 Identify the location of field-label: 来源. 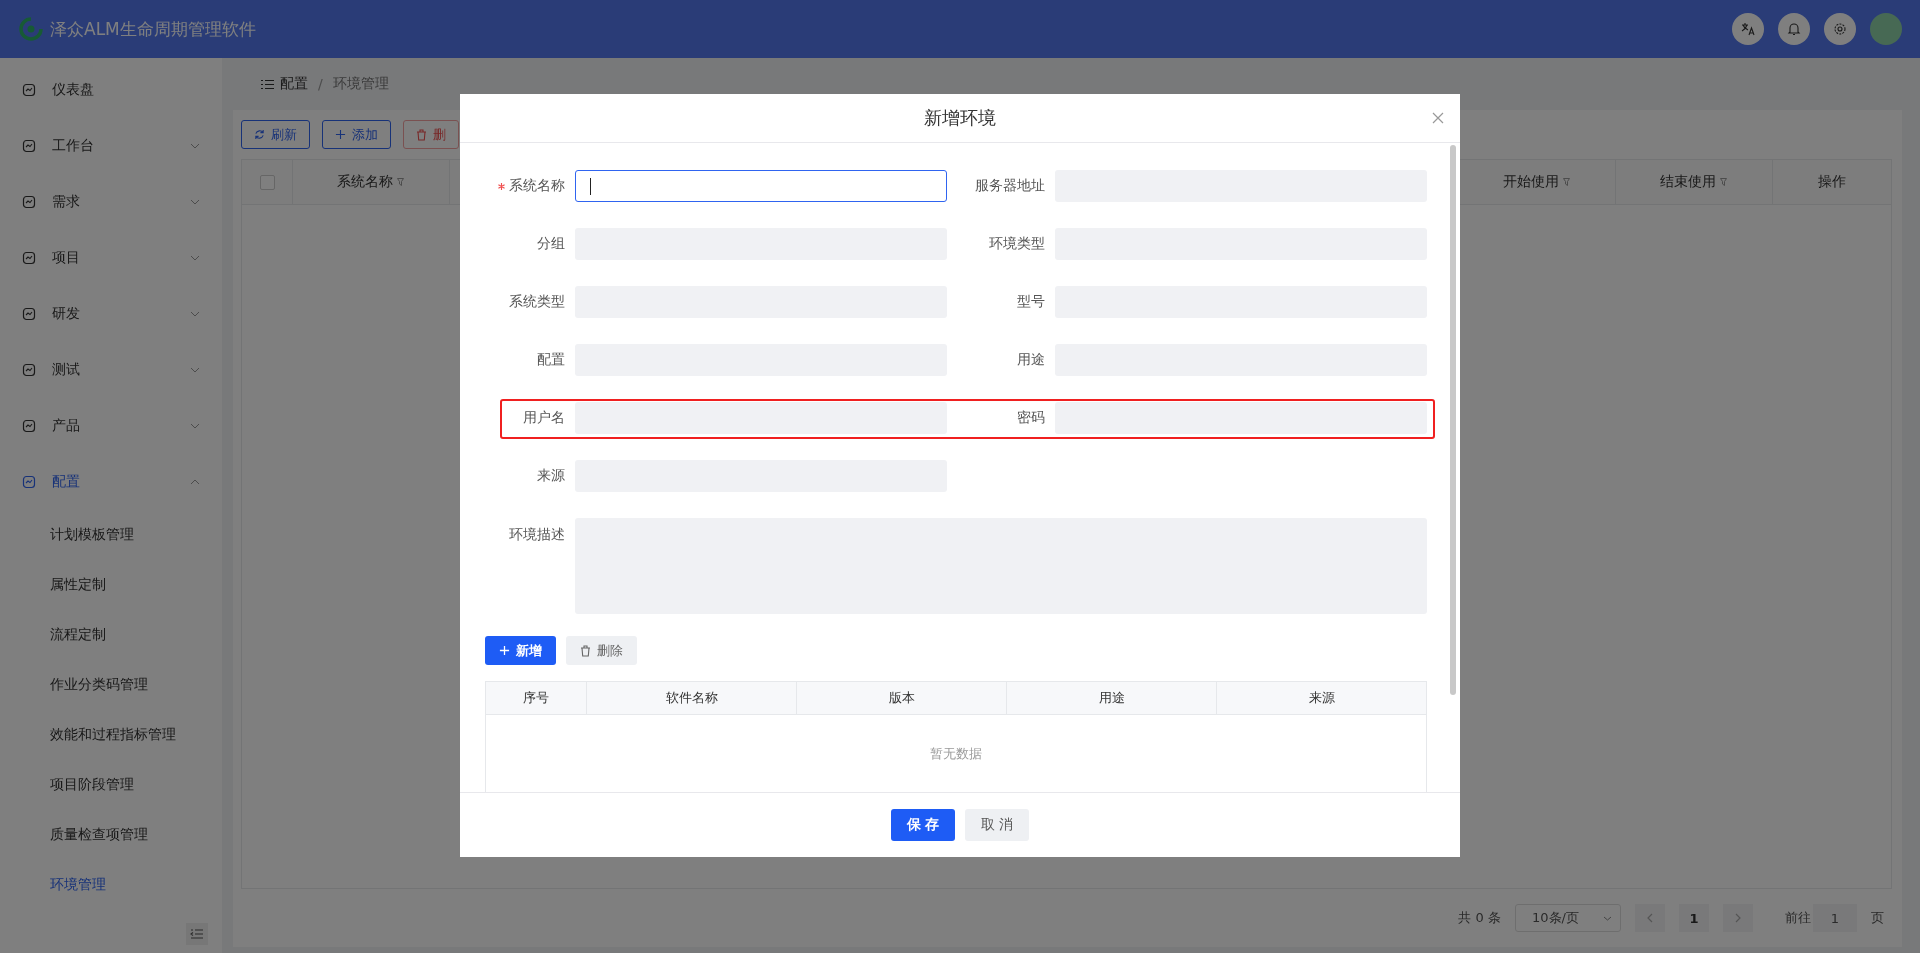
(551, 476).